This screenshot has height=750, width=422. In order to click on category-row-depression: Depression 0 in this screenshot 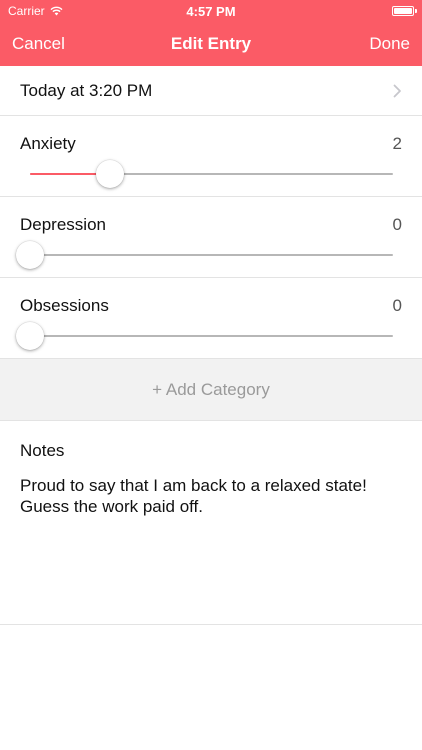, I will do `click(211, 237)`.